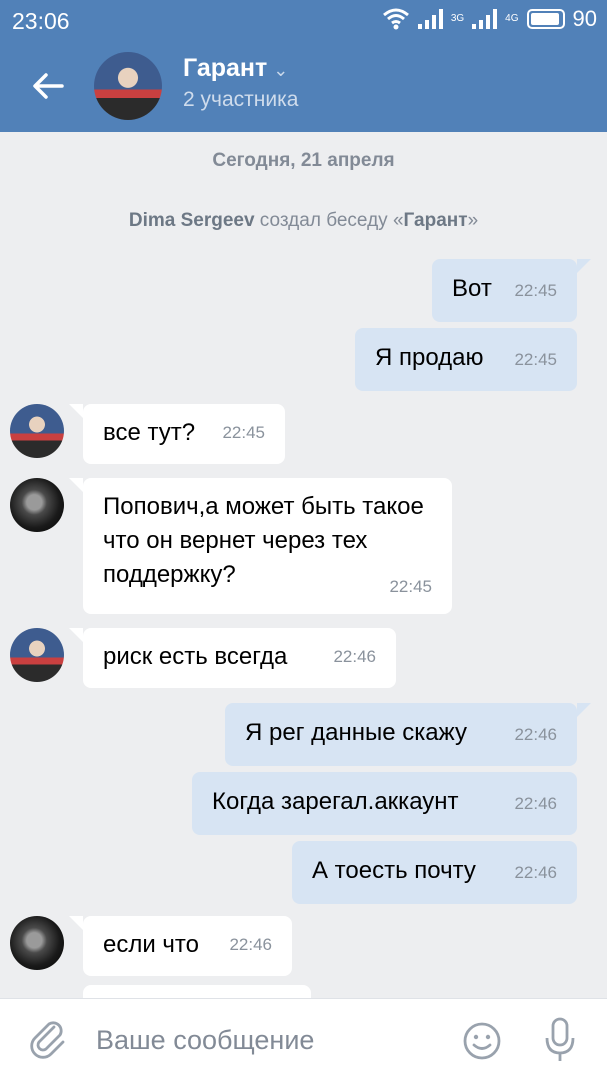 The image size is (607, 1080). I want to click on chat-title: Гарант ⌄, so click(235, 68).